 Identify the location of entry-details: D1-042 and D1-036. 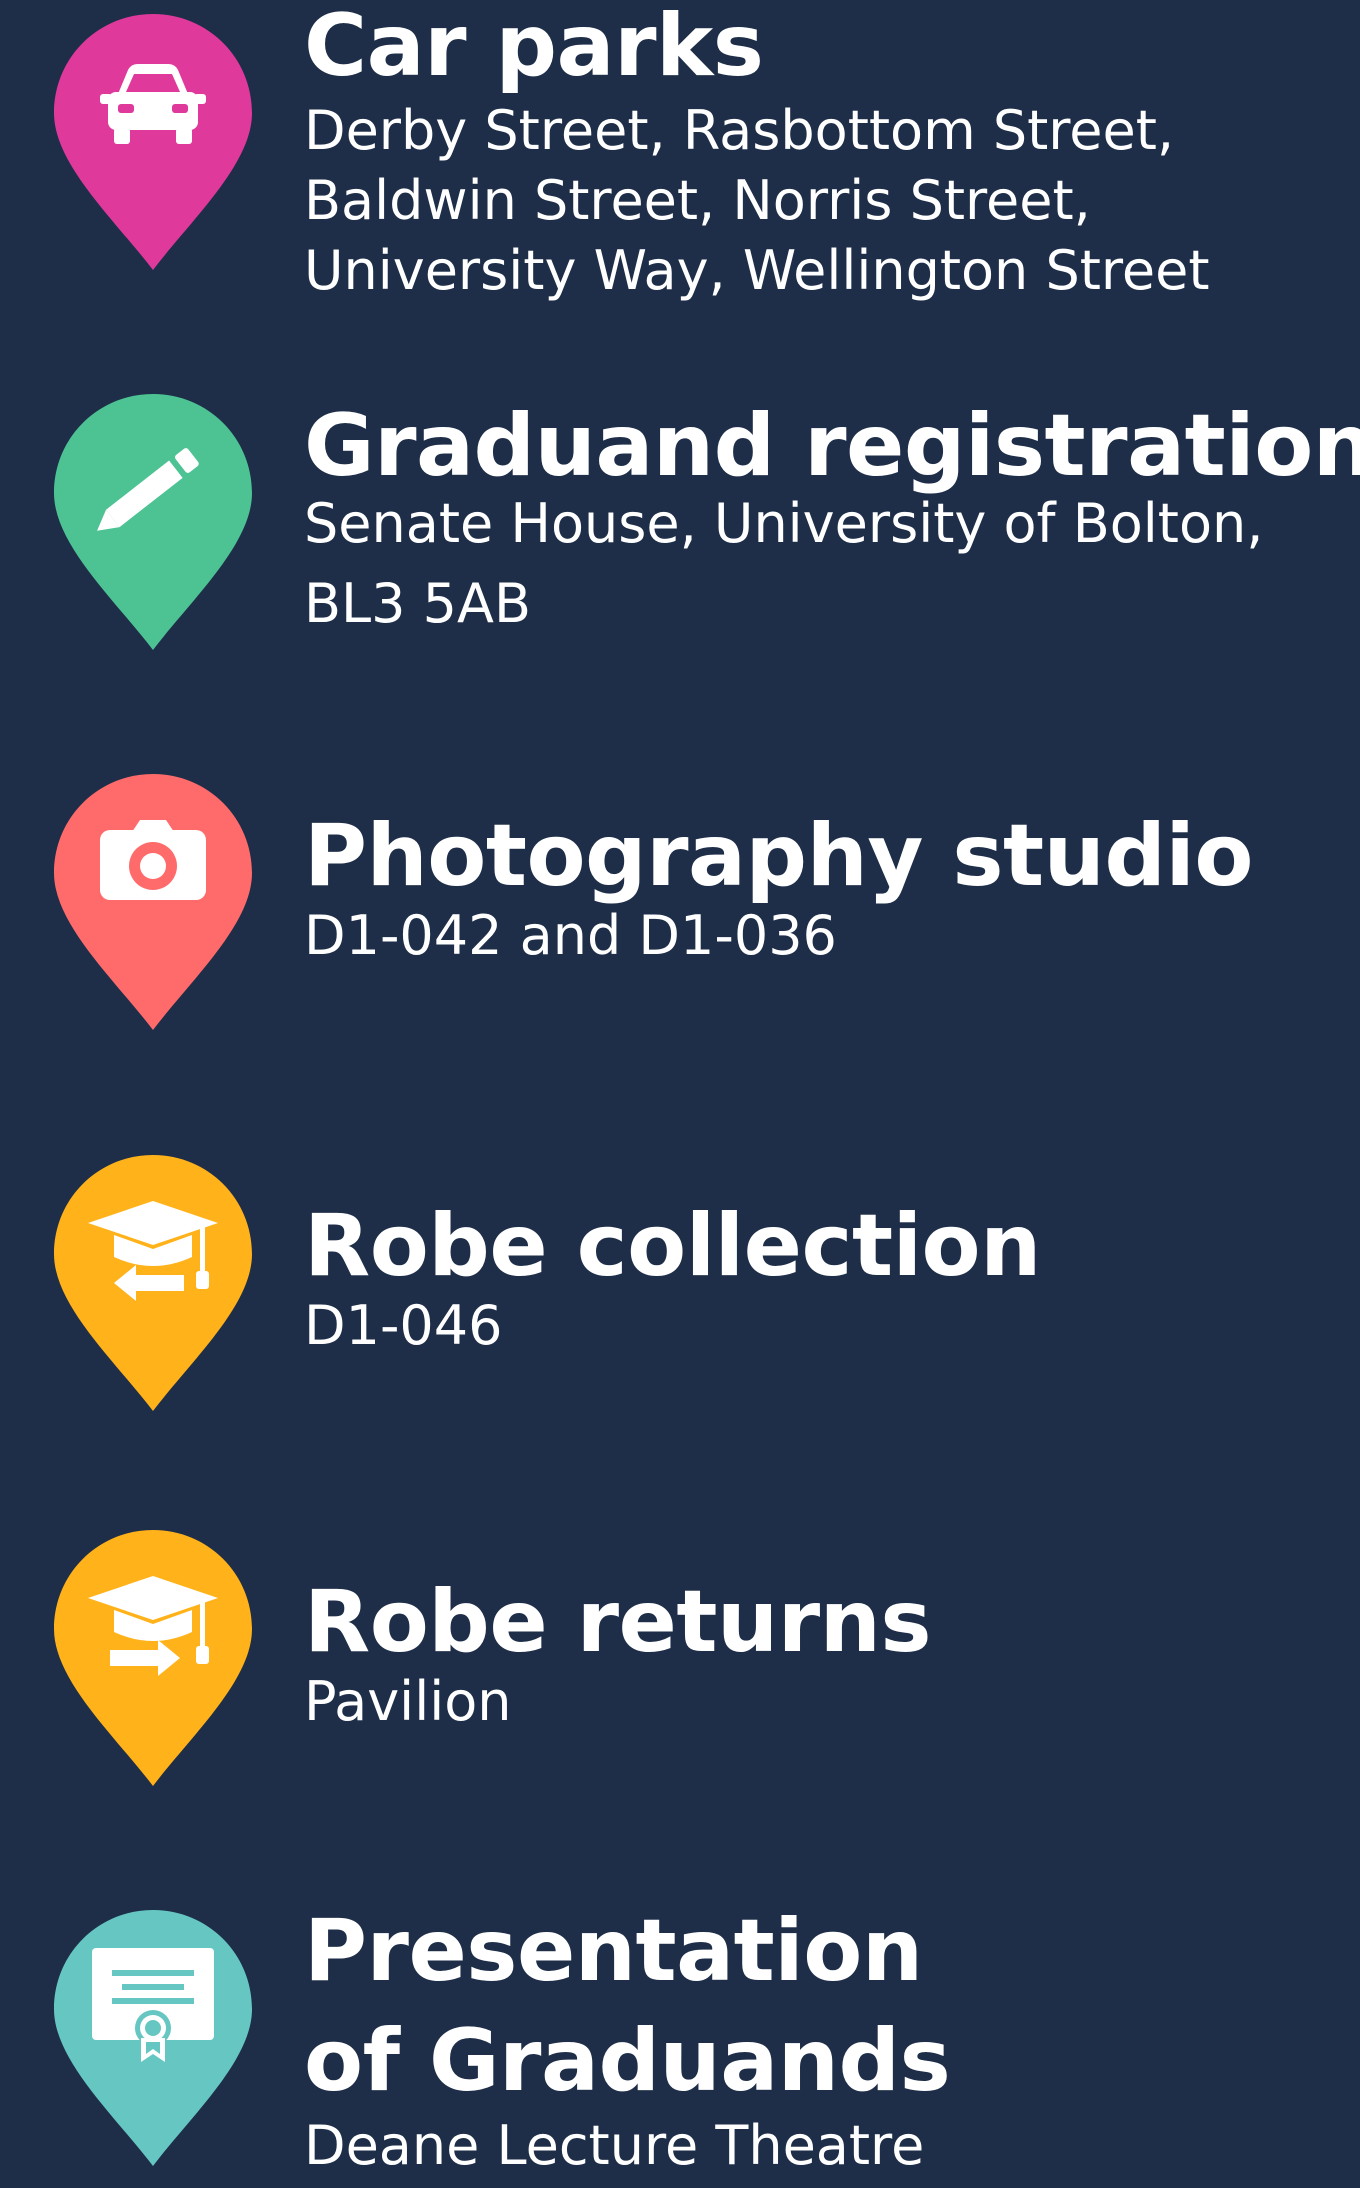
(824, 936).